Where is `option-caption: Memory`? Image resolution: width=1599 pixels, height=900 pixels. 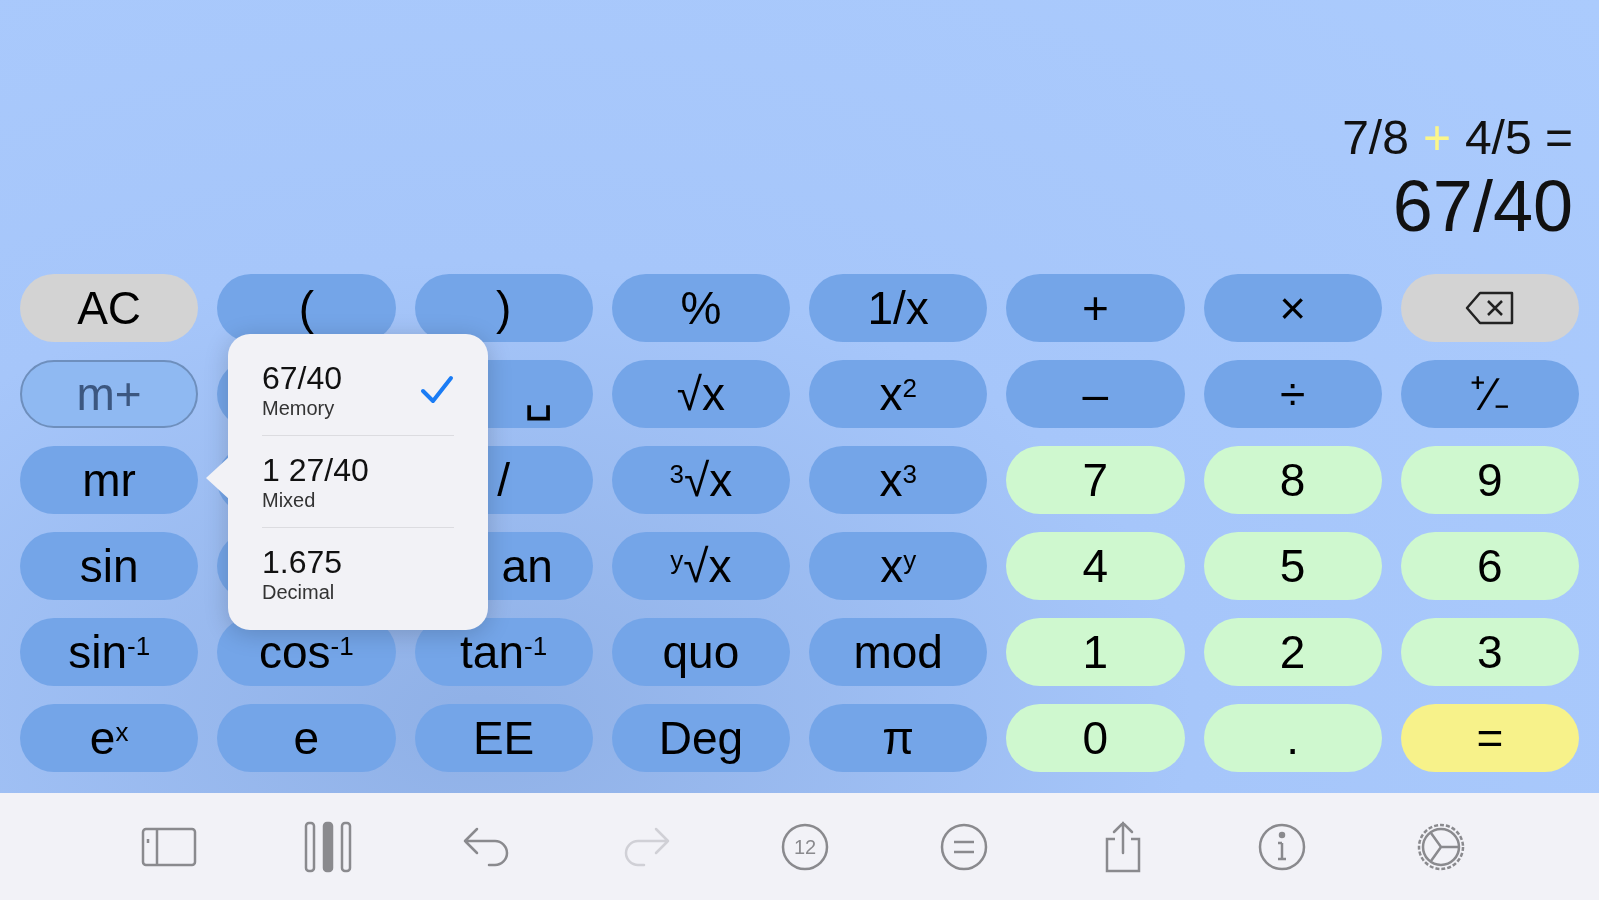
option-caption: Memory is located at coordinates (299, 407).